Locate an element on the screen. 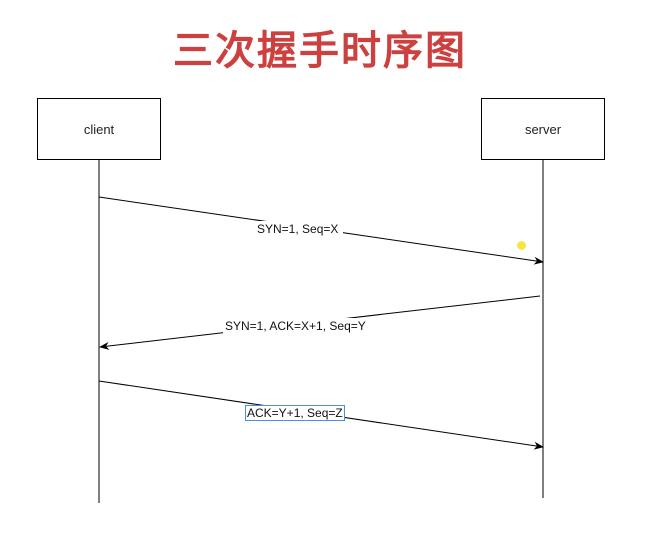  server-actor-box: server is located at coordinates (543, 129).